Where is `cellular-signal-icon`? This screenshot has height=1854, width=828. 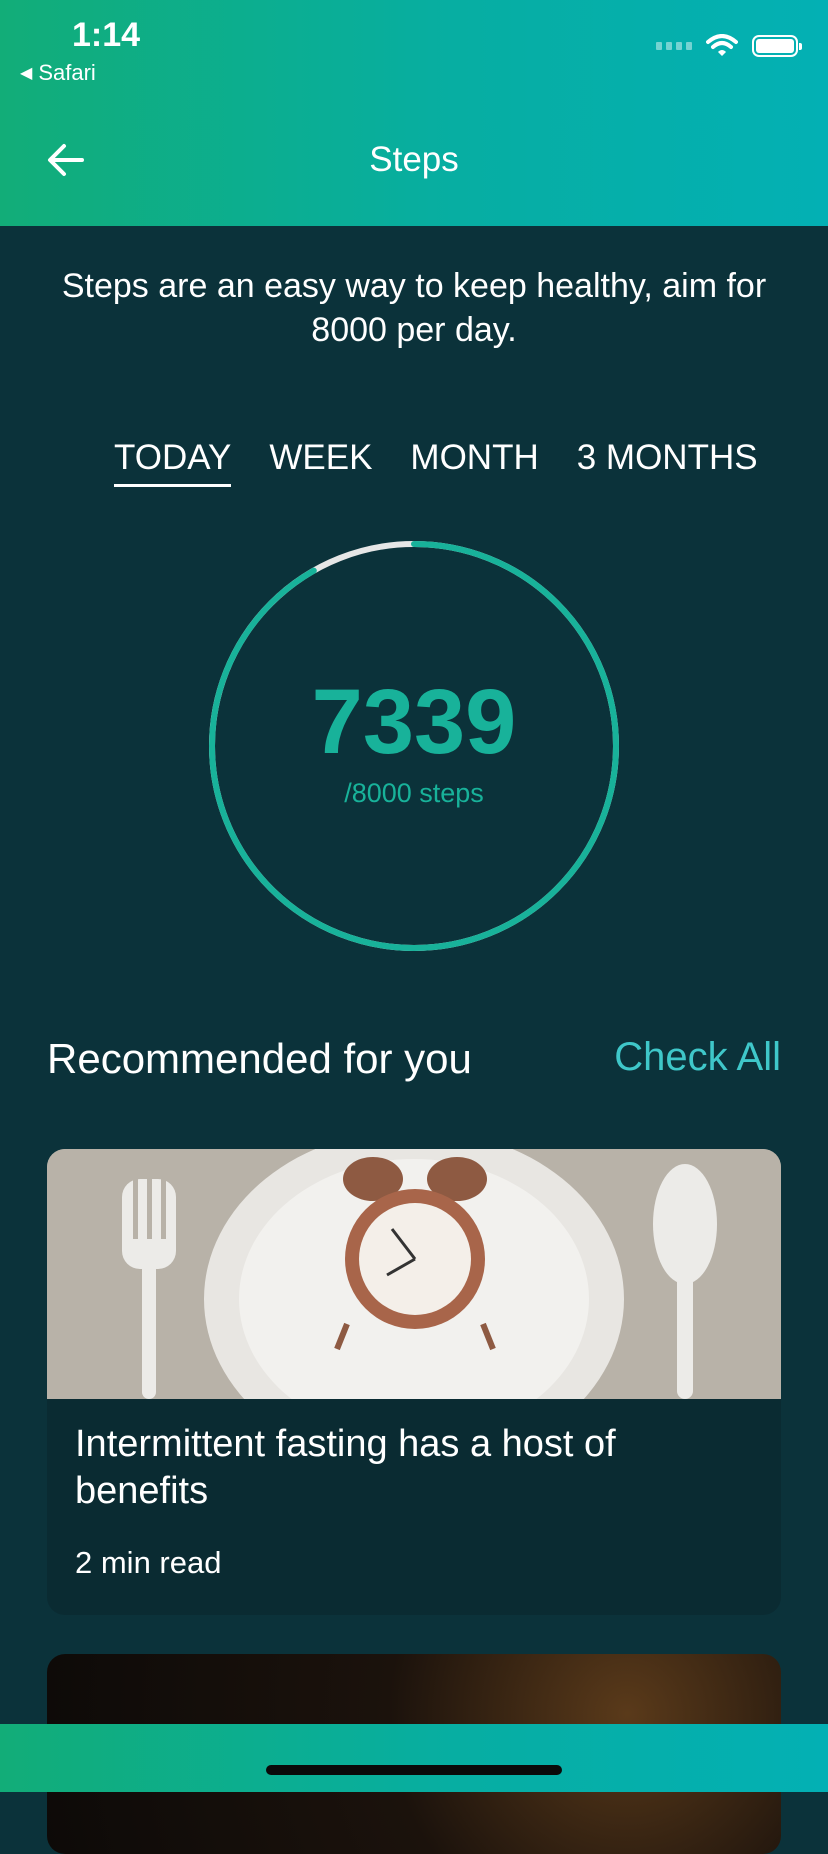
cellular-signal-icon is located at coordinates (674, 46).